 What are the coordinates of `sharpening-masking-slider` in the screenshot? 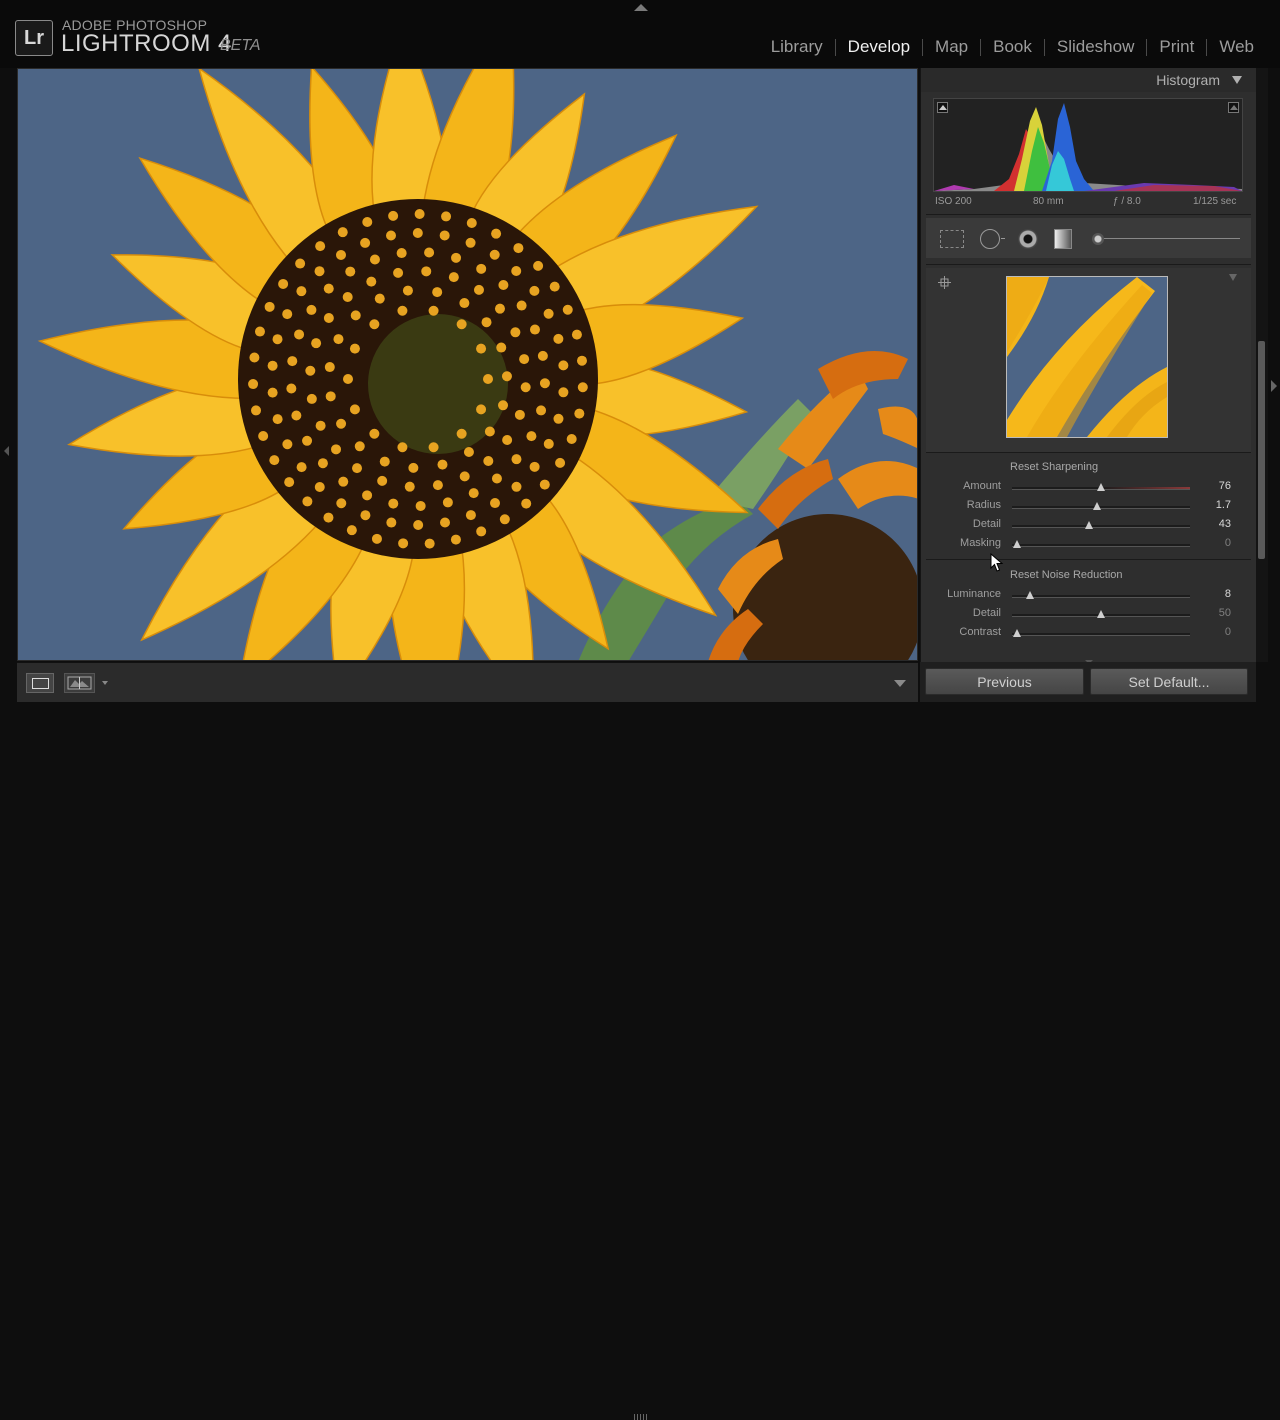 It's located at (1101, 544).